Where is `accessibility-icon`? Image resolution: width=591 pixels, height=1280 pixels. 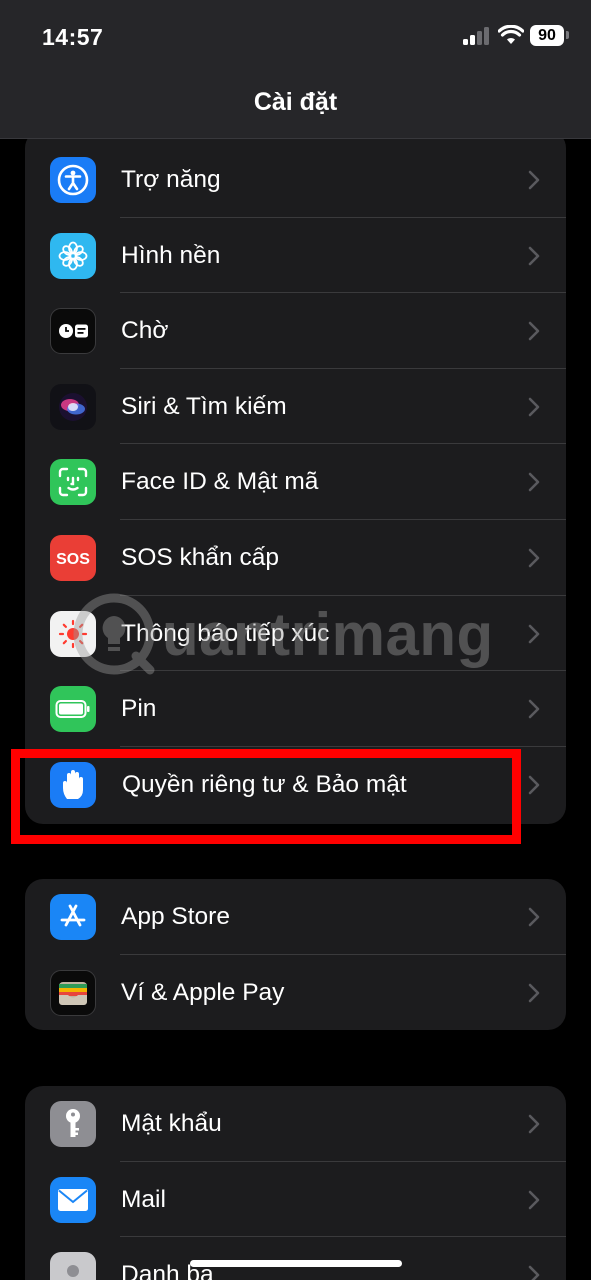 accessibility-icon is located at coordinates (73, 180).